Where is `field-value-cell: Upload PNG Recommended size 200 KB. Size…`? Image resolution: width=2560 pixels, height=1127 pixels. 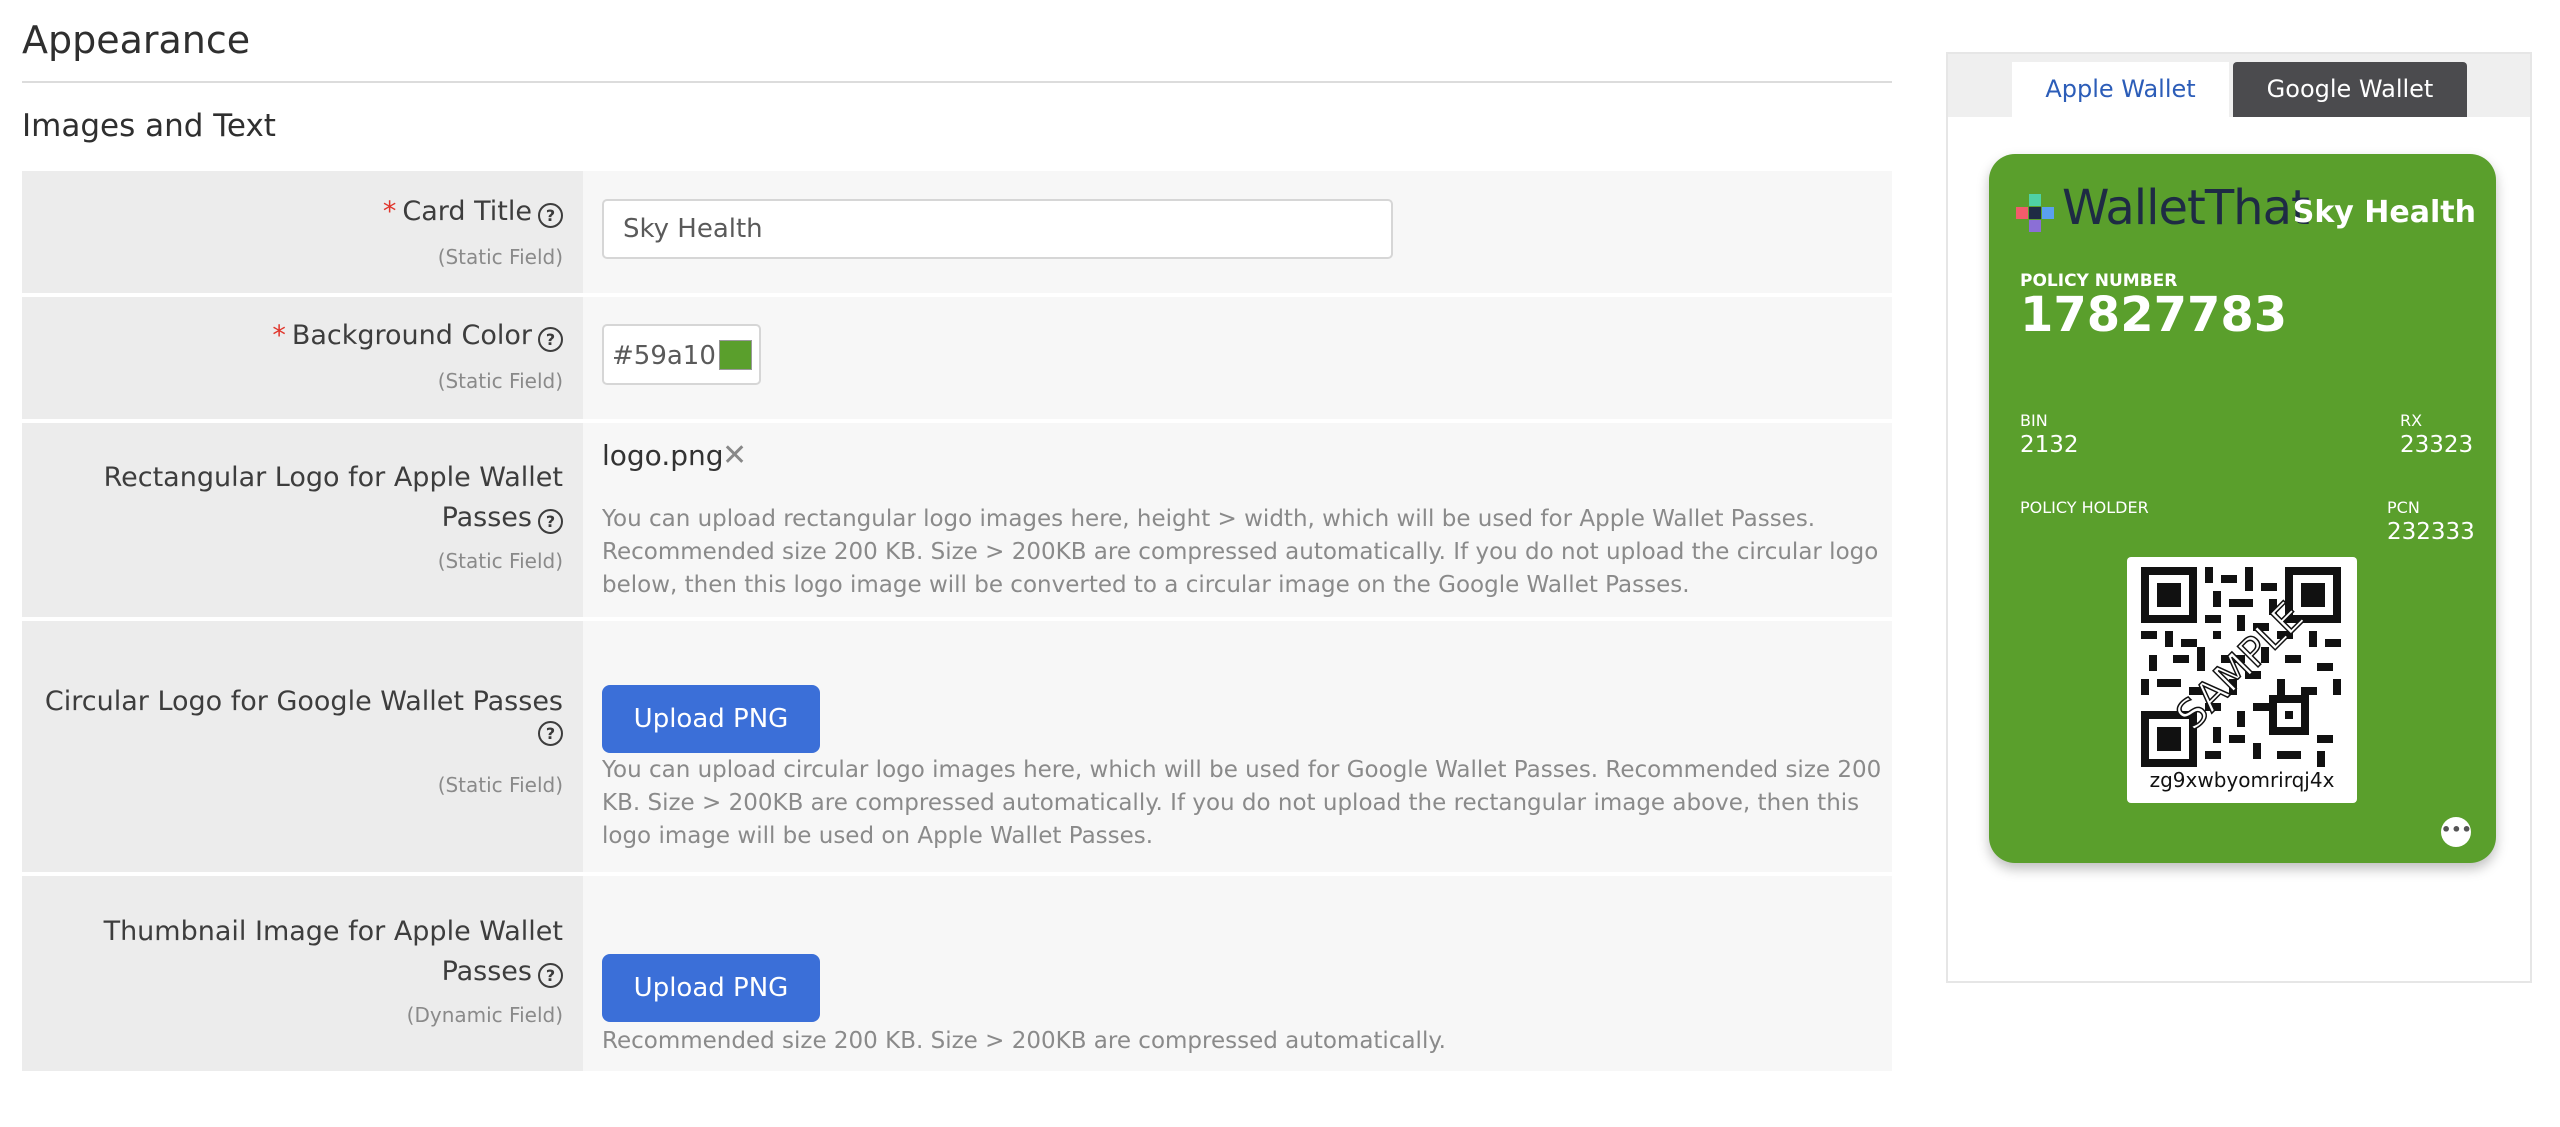 field-value-cell: Upload PNG Recommended size 200 KB. Size… is located at coordinates (1237, 973).